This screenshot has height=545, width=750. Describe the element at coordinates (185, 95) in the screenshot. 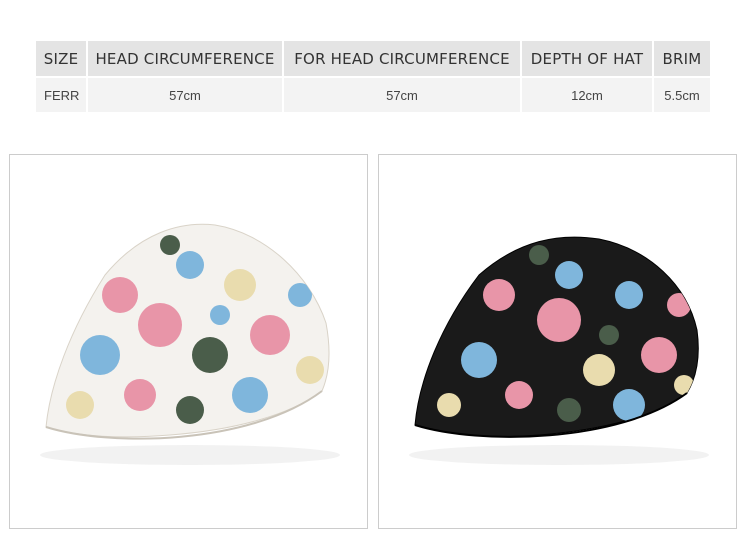

I see `cell-head-circumference-value: 57cm` at that location.